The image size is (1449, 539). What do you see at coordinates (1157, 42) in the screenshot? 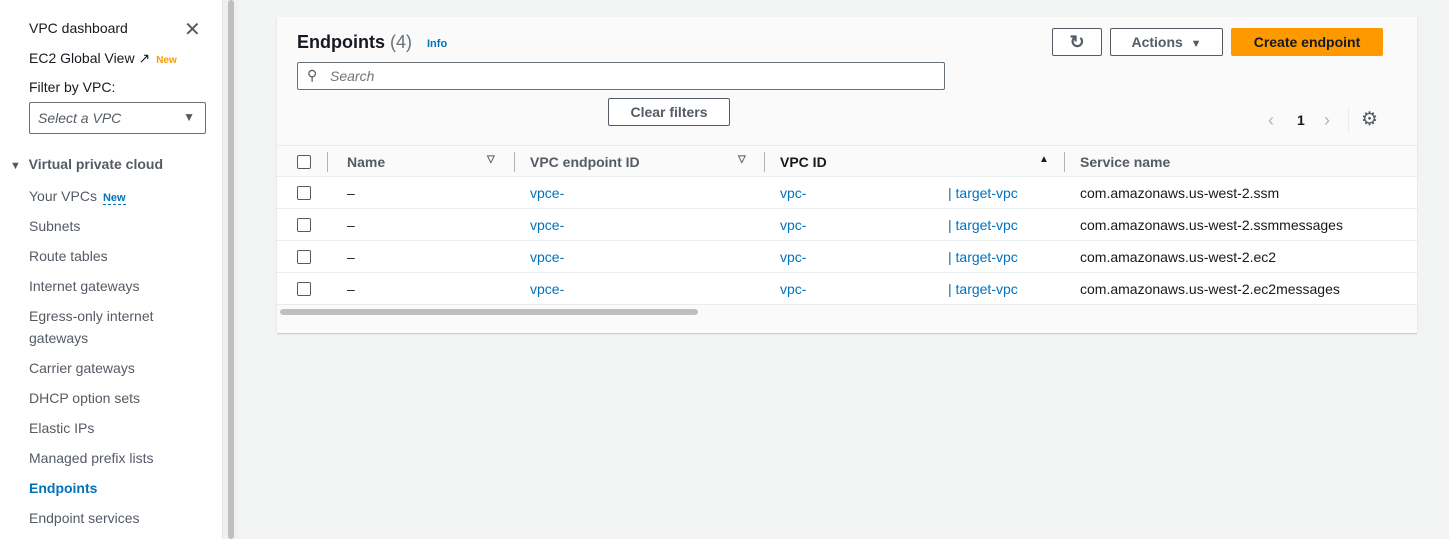
I see `actions-label: Actions` at bounding box center [1157, 42].